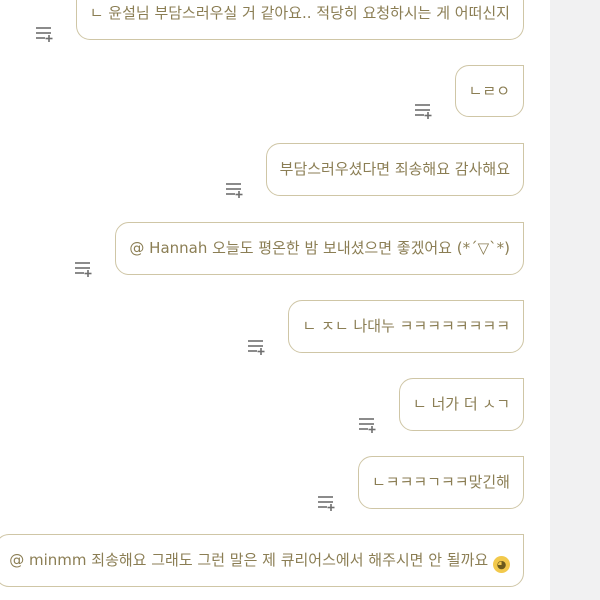 The width and height of the screenshot is (600, 600). Describe the element at coordinates (575, 300) in the screenshot. I see `scrollbar-track` at that location.